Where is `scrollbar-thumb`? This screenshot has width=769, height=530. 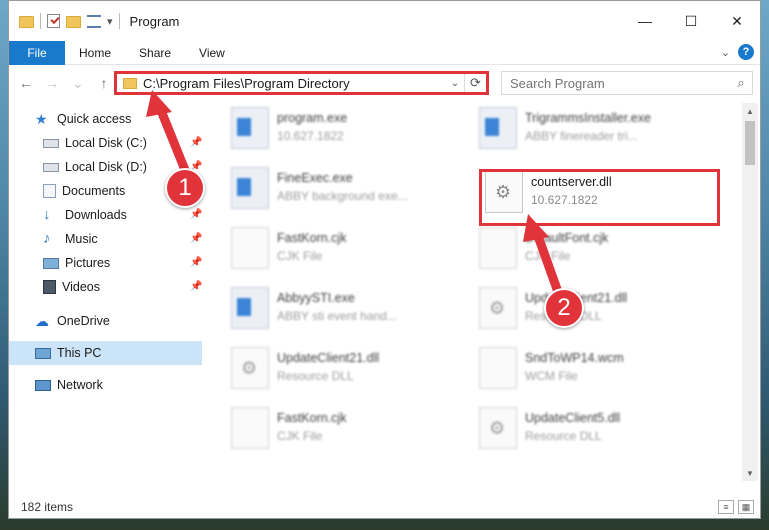
scrollbar-thumb is located at coordinates (750, 143).